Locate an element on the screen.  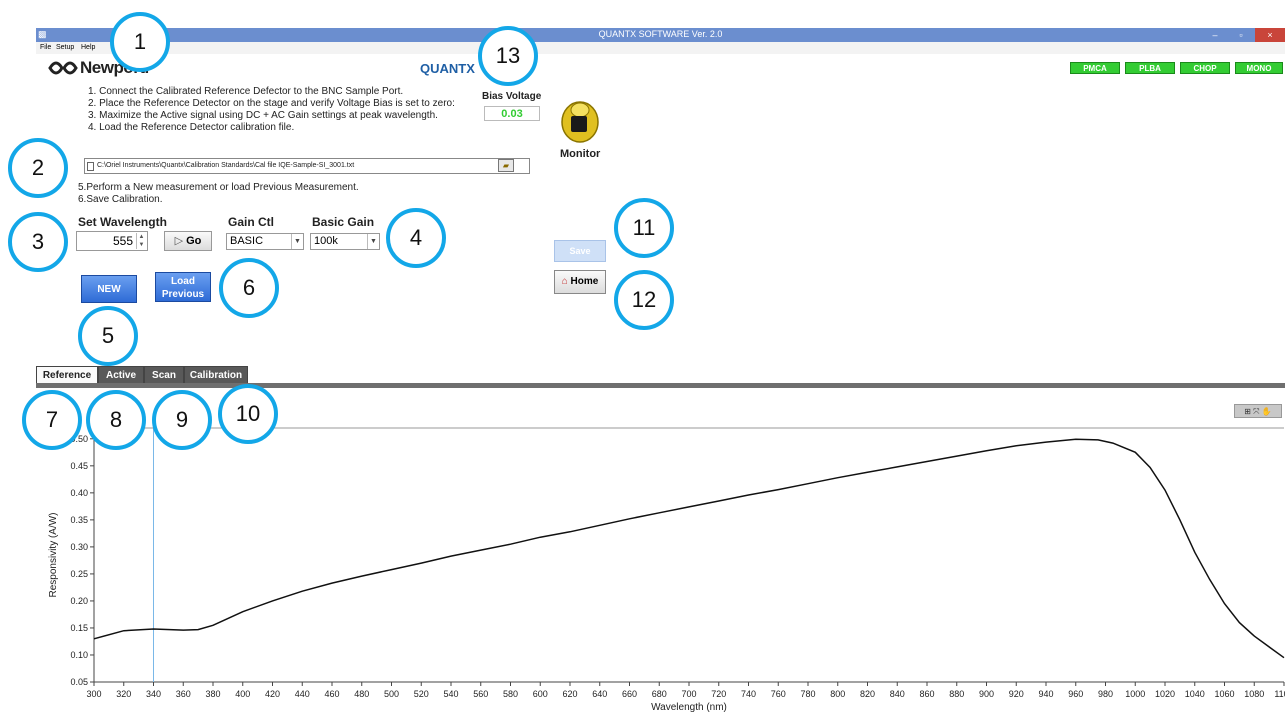
callout-12: 12 is located at coordinates (644, 300).